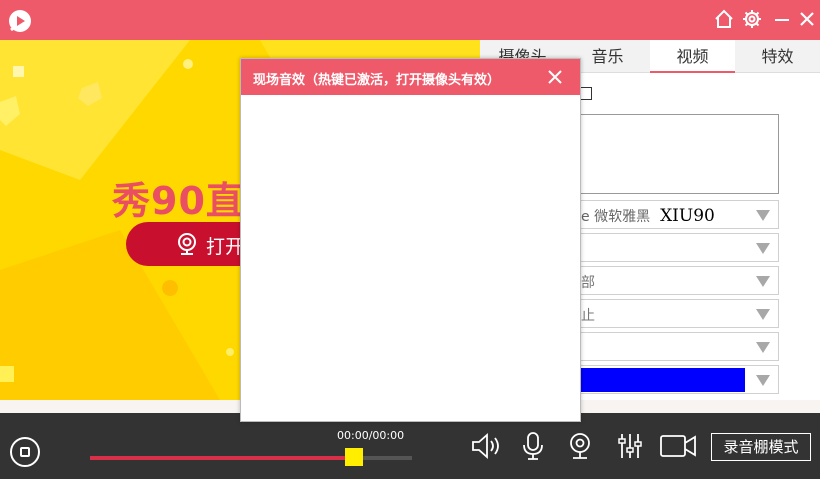 The height and width of the screenshot is (479, 820). What do you see at coordinates (675, 154) in the screenshot?
I see `text-input` at bounding box center [675, 154].